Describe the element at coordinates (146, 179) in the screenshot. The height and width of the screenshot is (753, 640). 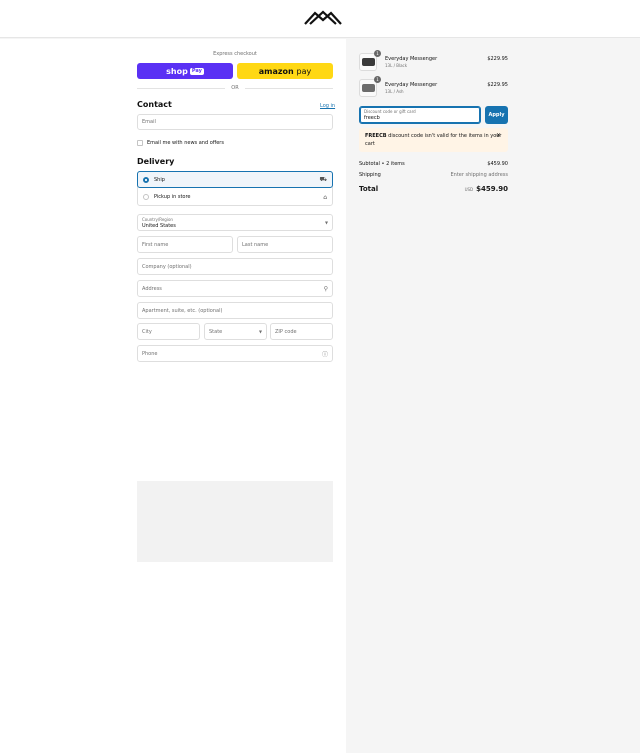
I see `ship-radio` at that location.